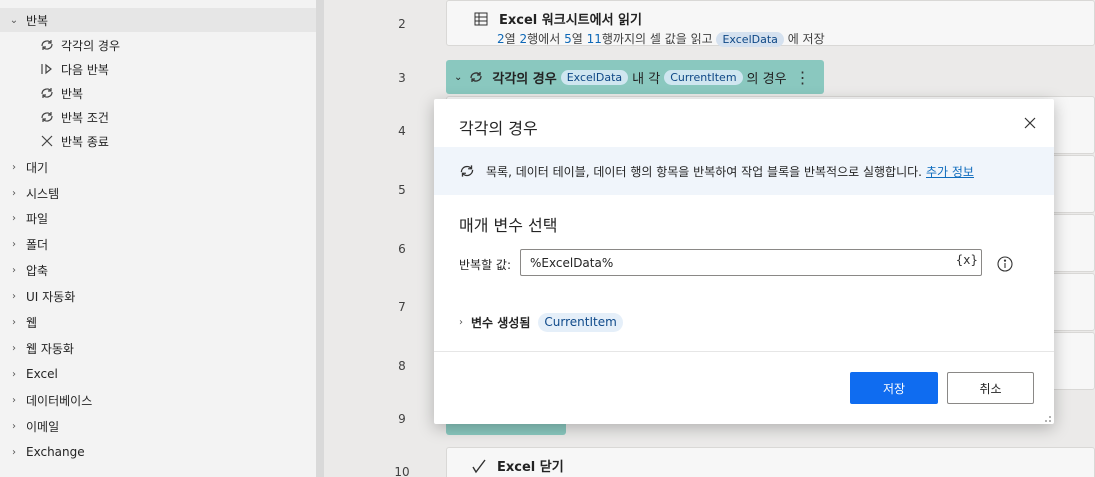 The width and height of the screenshot is (1095, 477). I want to click on sidebar-item-next-loop: 다음 반복, so click(54, 69).